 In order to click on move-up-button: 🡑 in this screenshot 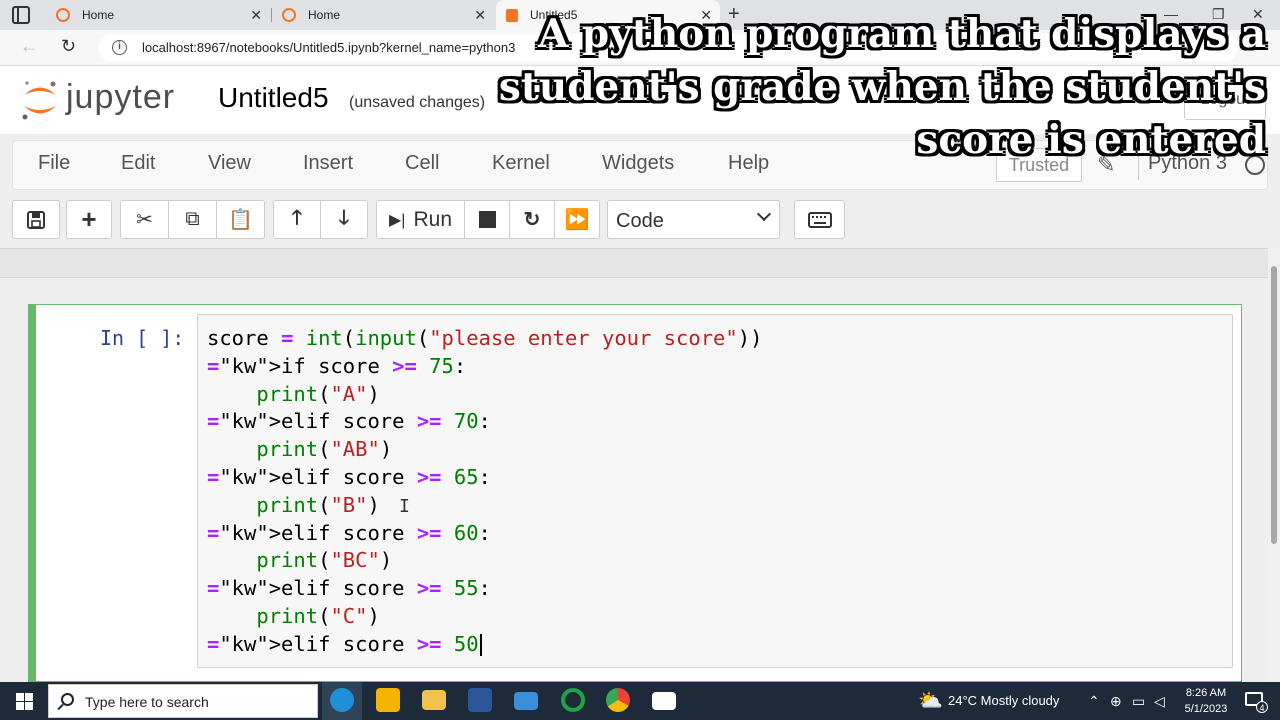, I will do `click(297, 219)`.